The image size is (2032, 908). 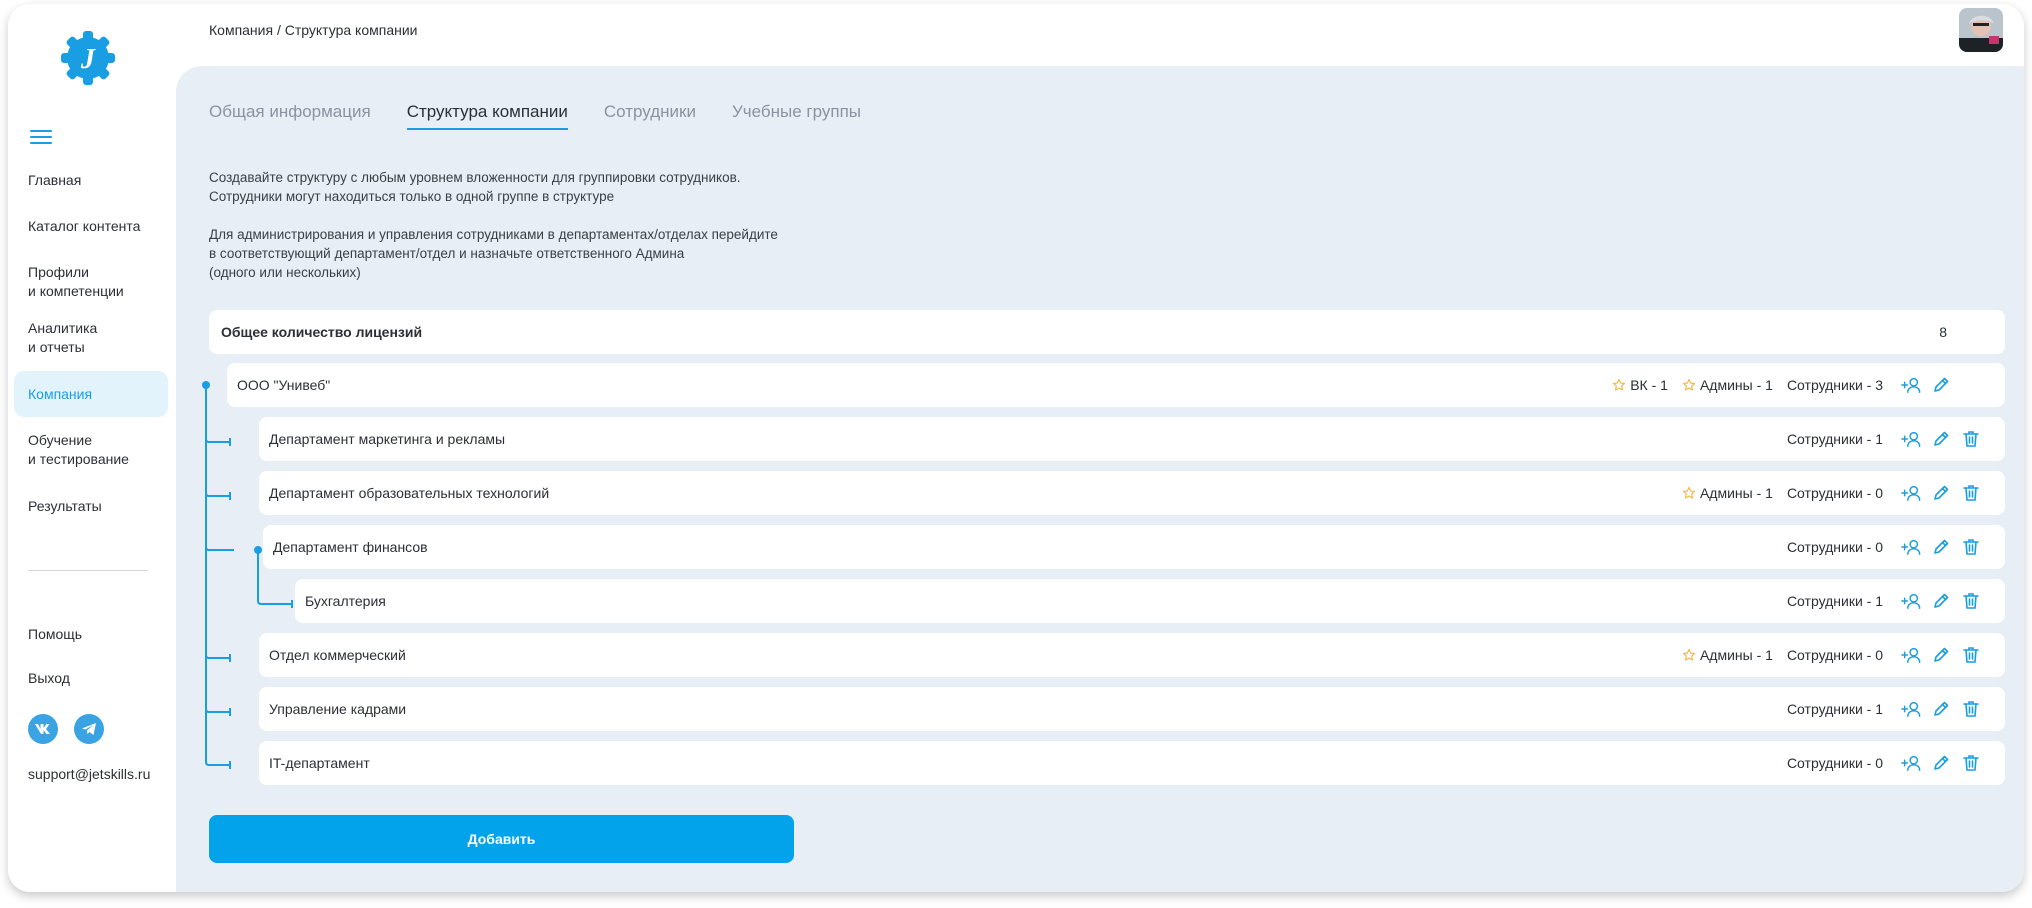 What do you see at coordinates (55, 634) in the screenshot?
I see `help-link: Помощь` at bounding box center [55, 634].